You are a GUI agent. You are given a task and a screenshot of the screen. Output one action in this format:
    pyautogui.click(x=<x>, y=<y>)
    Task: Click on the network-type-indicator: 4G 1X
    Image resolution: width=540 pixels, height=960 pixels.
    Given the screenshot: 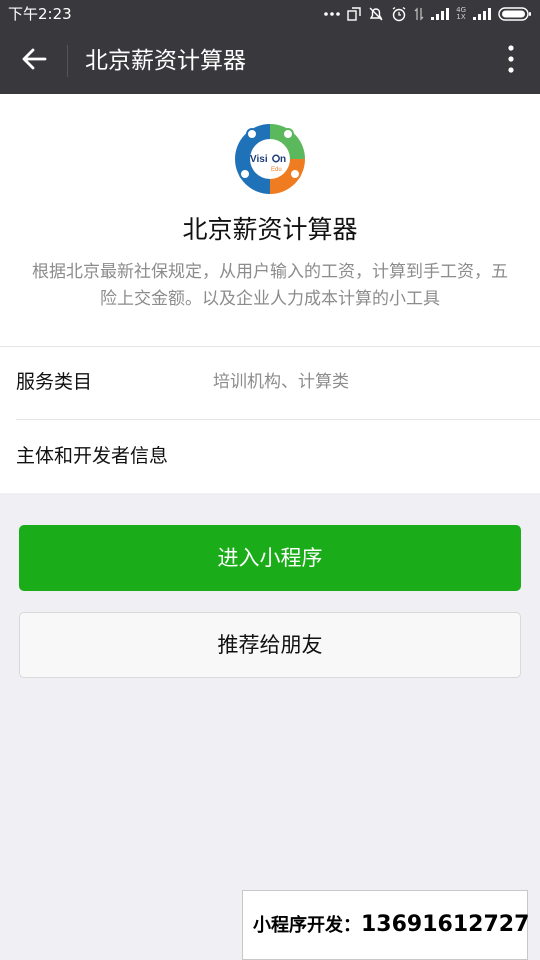 What is the action you would take?
    pyautogui.click(x=461, y=14)
    